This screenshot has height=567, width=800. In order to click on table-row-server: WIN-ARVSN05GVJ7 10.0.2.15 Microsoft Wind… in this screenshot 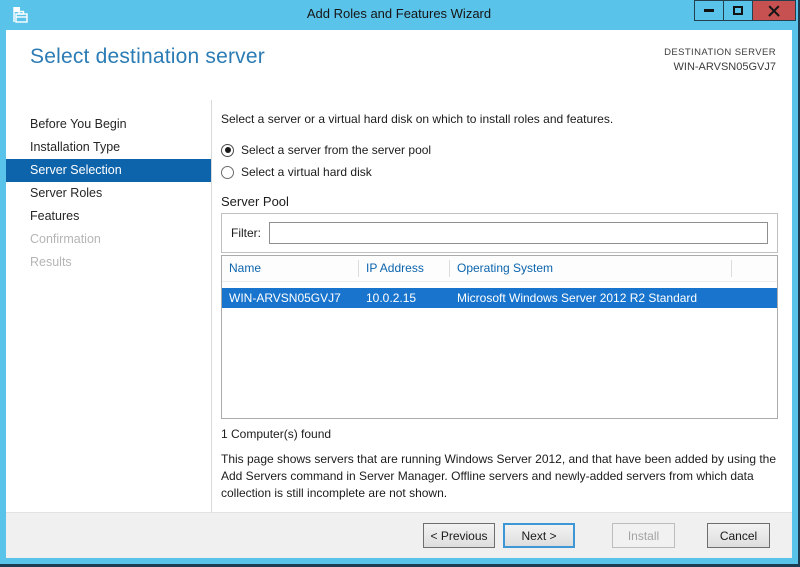, I will do `click(499, 298)`.